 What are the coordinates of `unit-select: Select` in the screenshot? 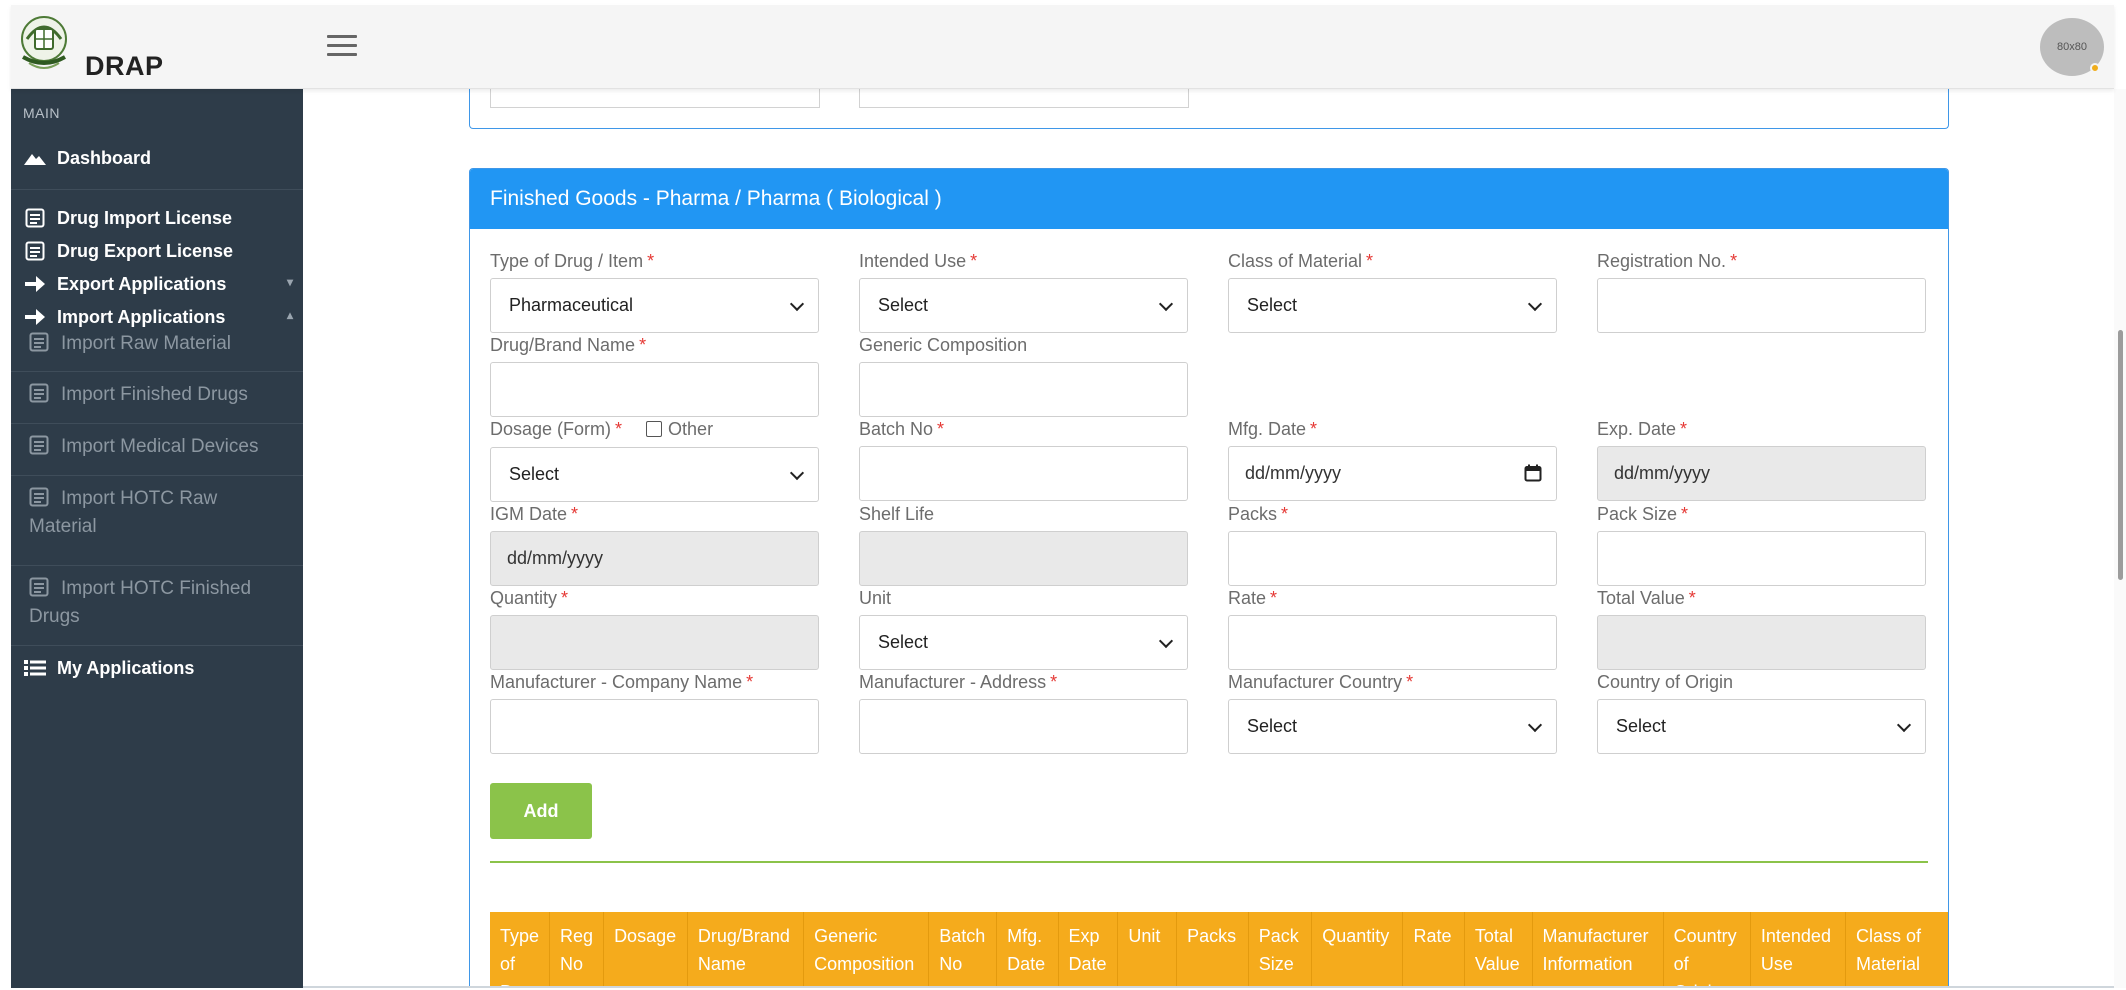 It's located at (1023, 642).